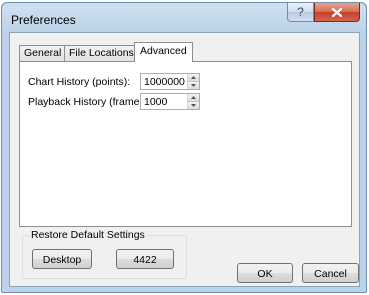  What do you see at coordinates (88, 235) in the screenshot?
I see `restore-defaults-label: Restore Default Settings` at bounding box center [88, 235].